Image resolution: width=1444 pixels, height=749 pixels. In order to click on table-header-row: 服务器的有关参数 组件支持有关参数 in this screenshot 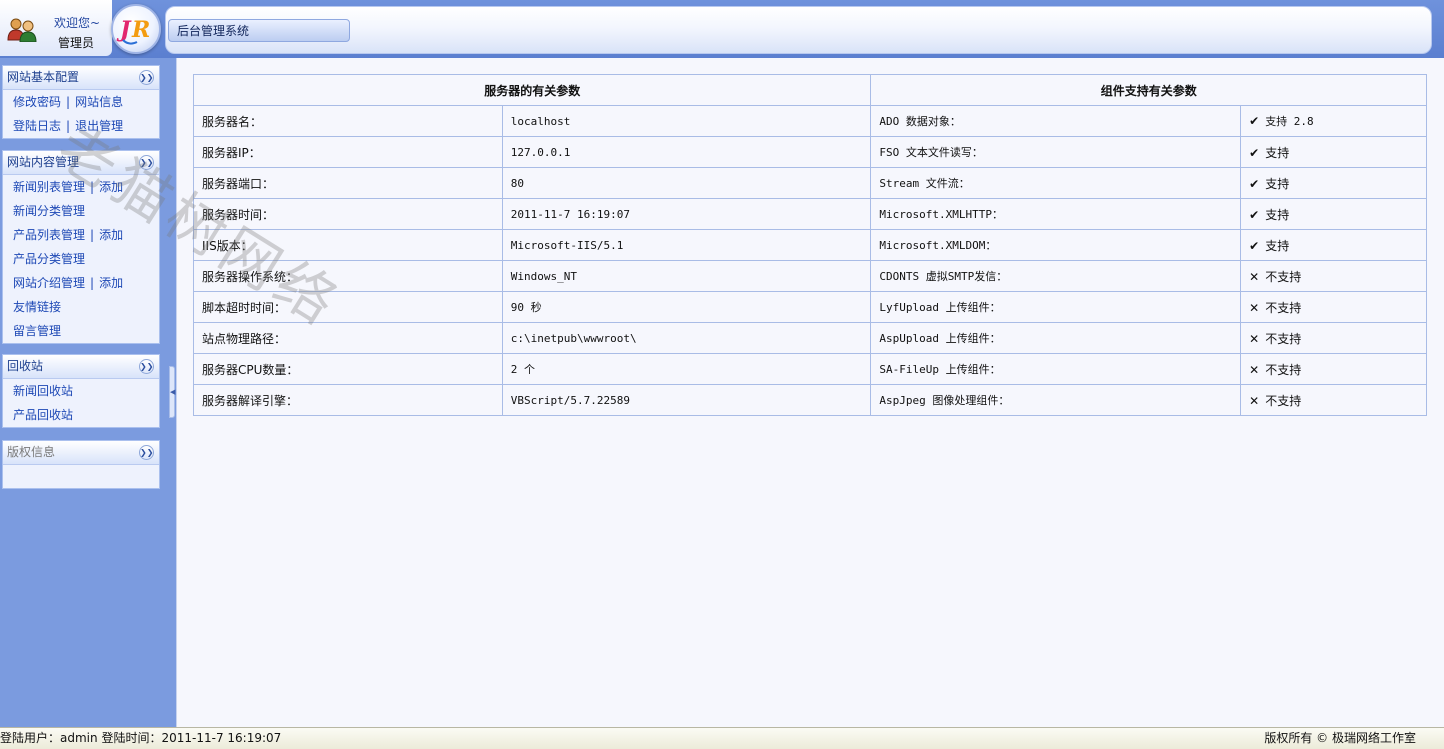, I will do `click(809, 90)`.